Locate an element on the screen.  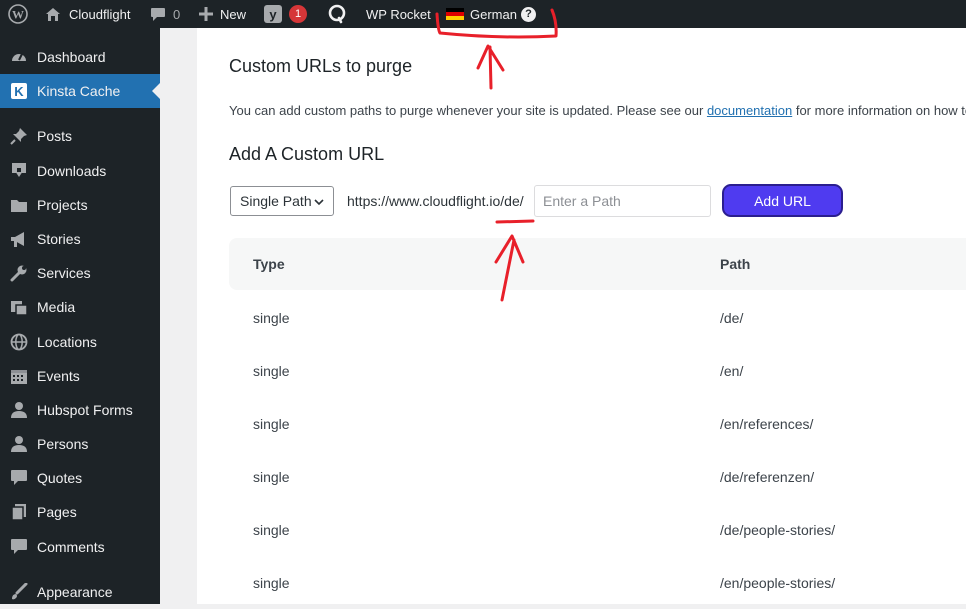
documentation-link: documentation is located at coordinates (749, 110).